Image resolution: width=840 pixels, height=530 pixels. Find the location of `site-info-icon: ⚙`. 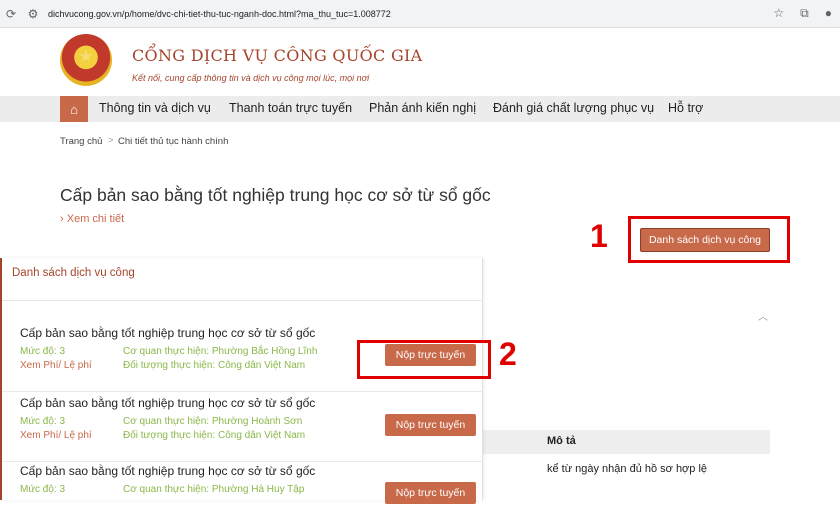

site-info-icon: ⚙ is located at coordinates (33, 14).